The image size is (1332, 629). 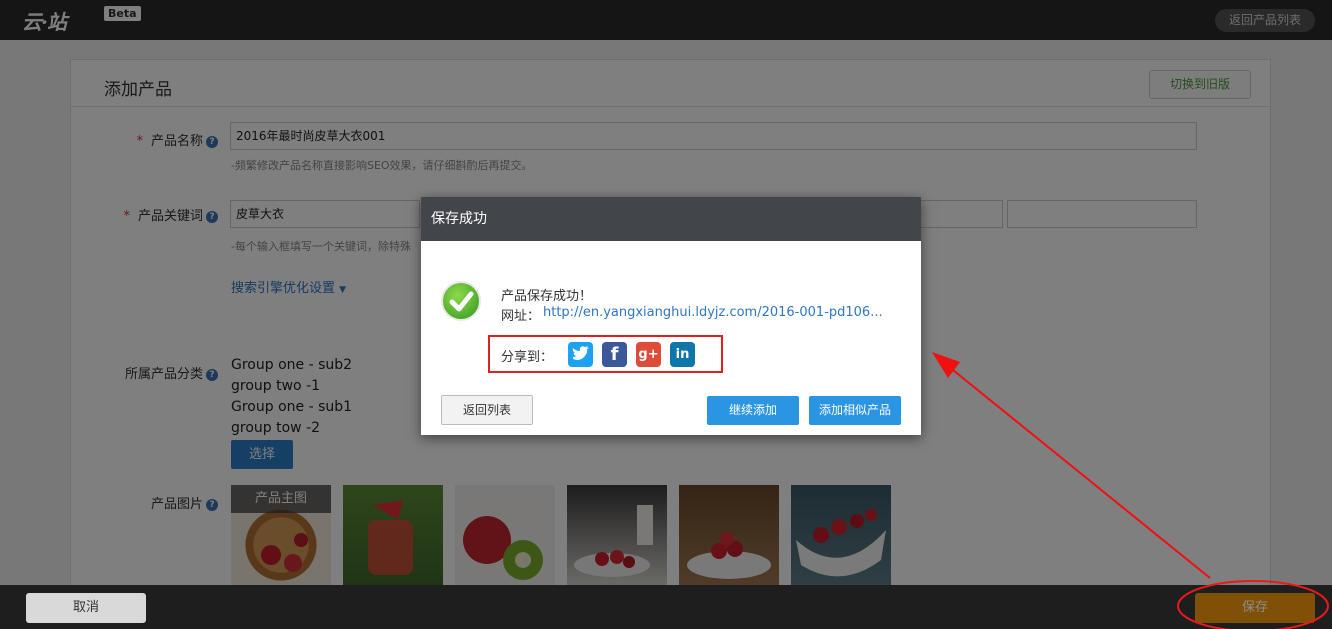 I want to click on share-label: 分享到：, so click(x=527, y=357).